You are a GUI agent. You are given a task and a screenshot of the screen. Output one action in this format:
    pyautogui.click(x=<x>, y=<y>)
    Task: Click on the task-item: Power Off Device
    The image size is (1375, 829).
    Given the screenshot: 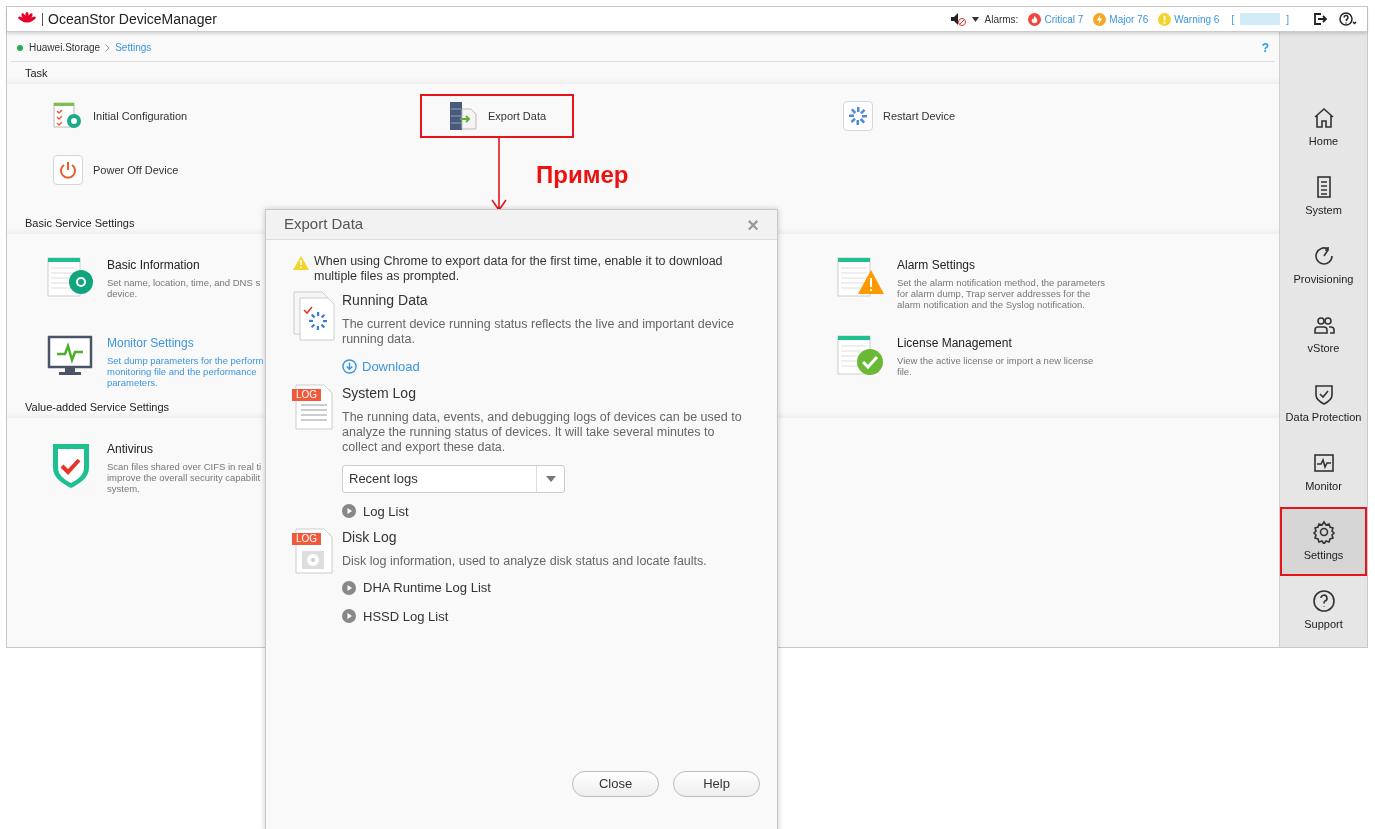 What is the action you would take?
    pyautogui.click(x=116, y=170)
    